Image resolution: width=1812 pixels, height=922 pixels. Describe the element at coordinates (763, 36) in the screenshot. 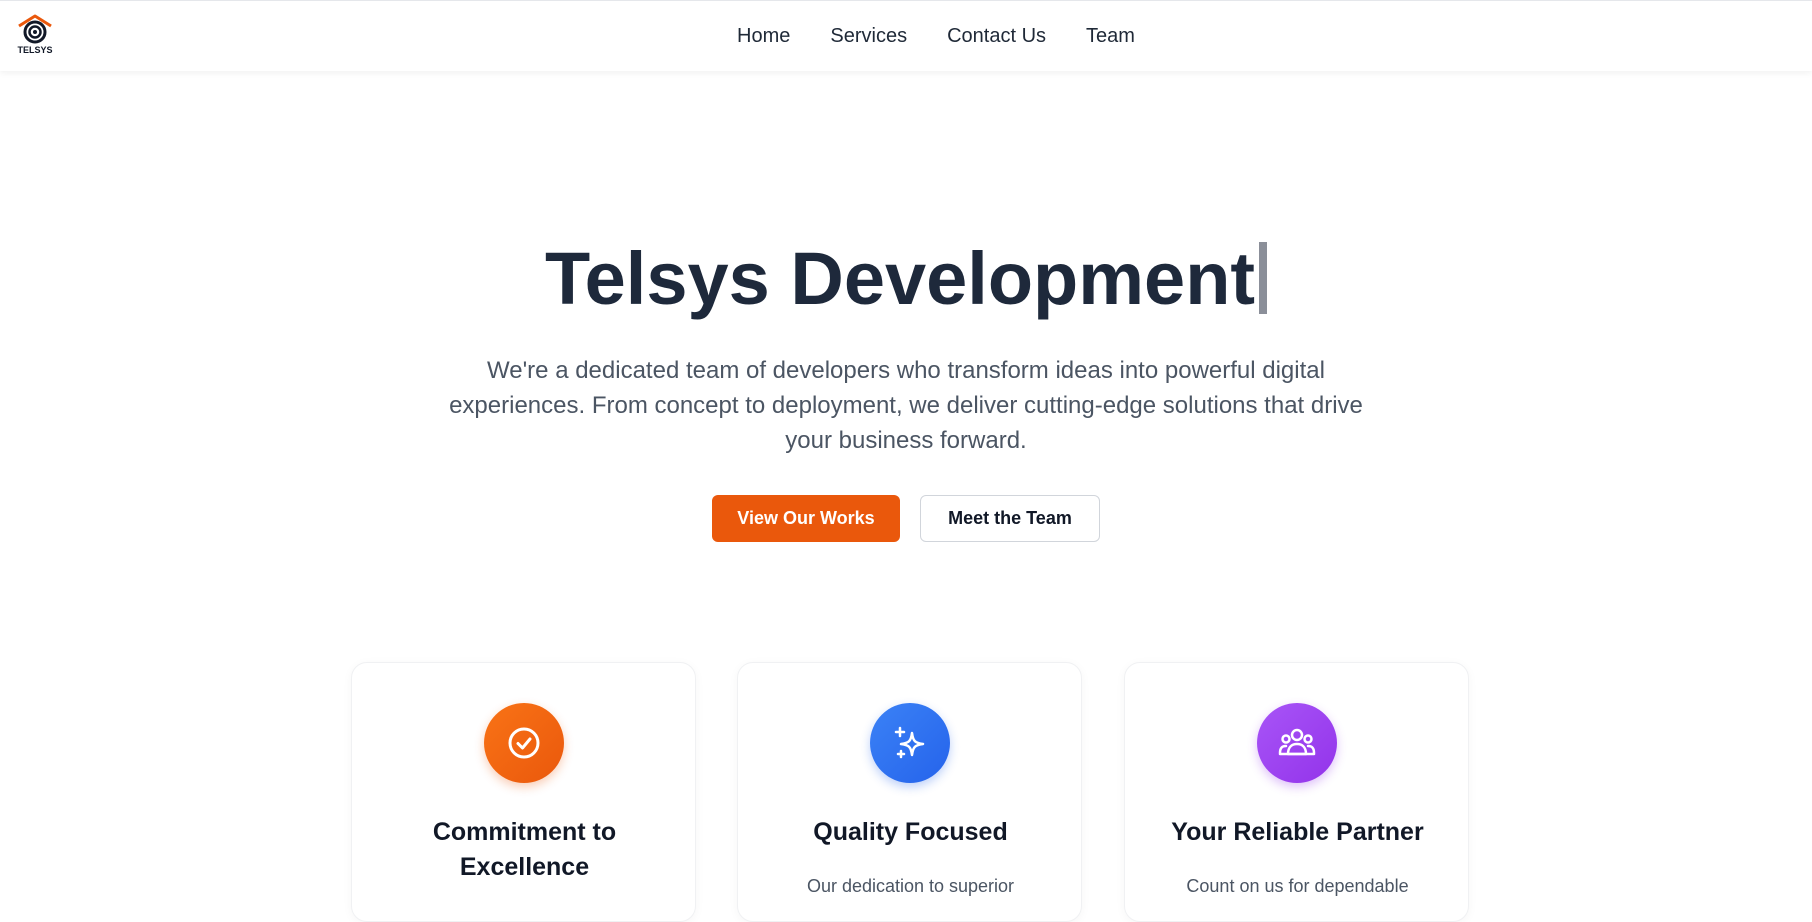

I see `nav-home: Home` at that location.